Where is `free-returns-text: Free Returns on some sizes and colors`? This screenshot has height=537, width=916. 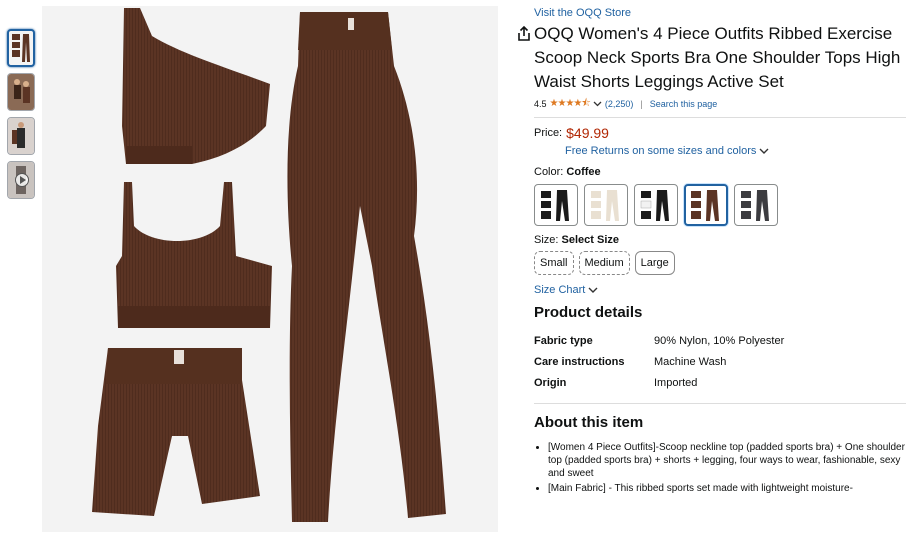
free-returns-text: Free Returns on some sizes and colors is located at coordinates (661, 151).